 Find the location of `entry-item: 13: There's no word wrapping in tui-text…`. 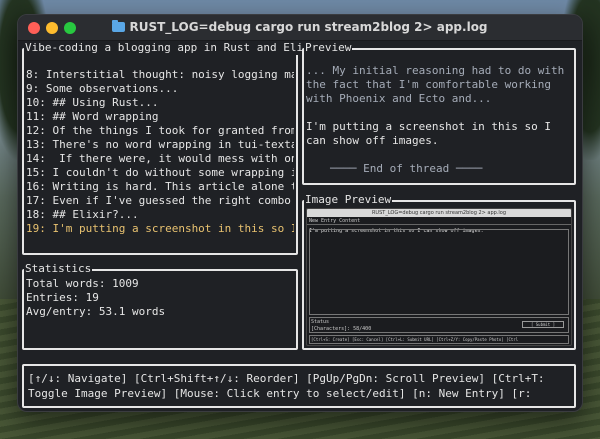

entry-item: 13: There's no word wrapping in tui-text… is located at coordinates (160, 145).